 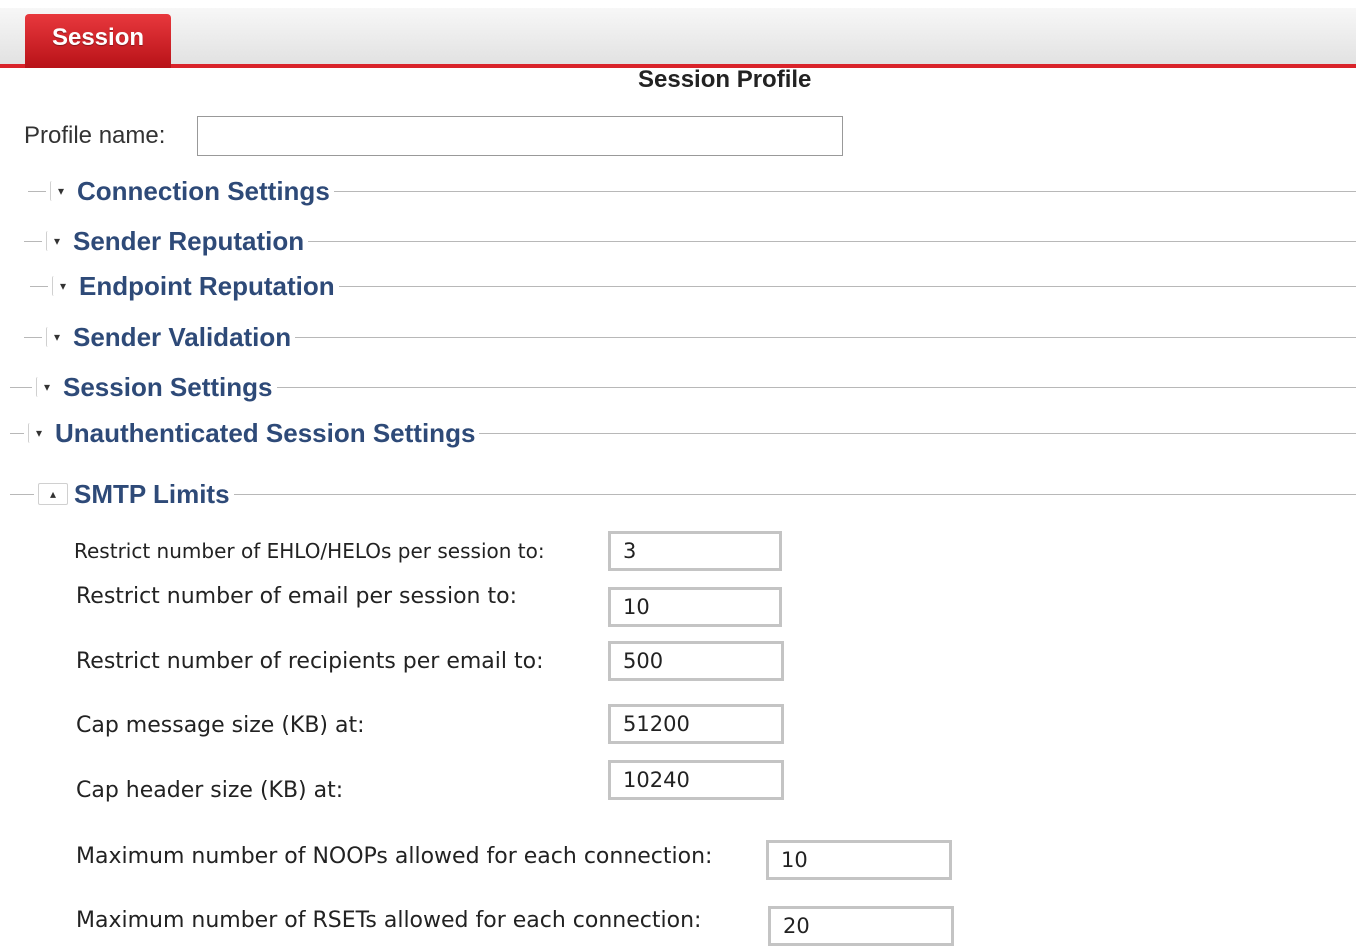 I want to click on field-label: Cap message size (KB) at:, so click(x=220, y=725).